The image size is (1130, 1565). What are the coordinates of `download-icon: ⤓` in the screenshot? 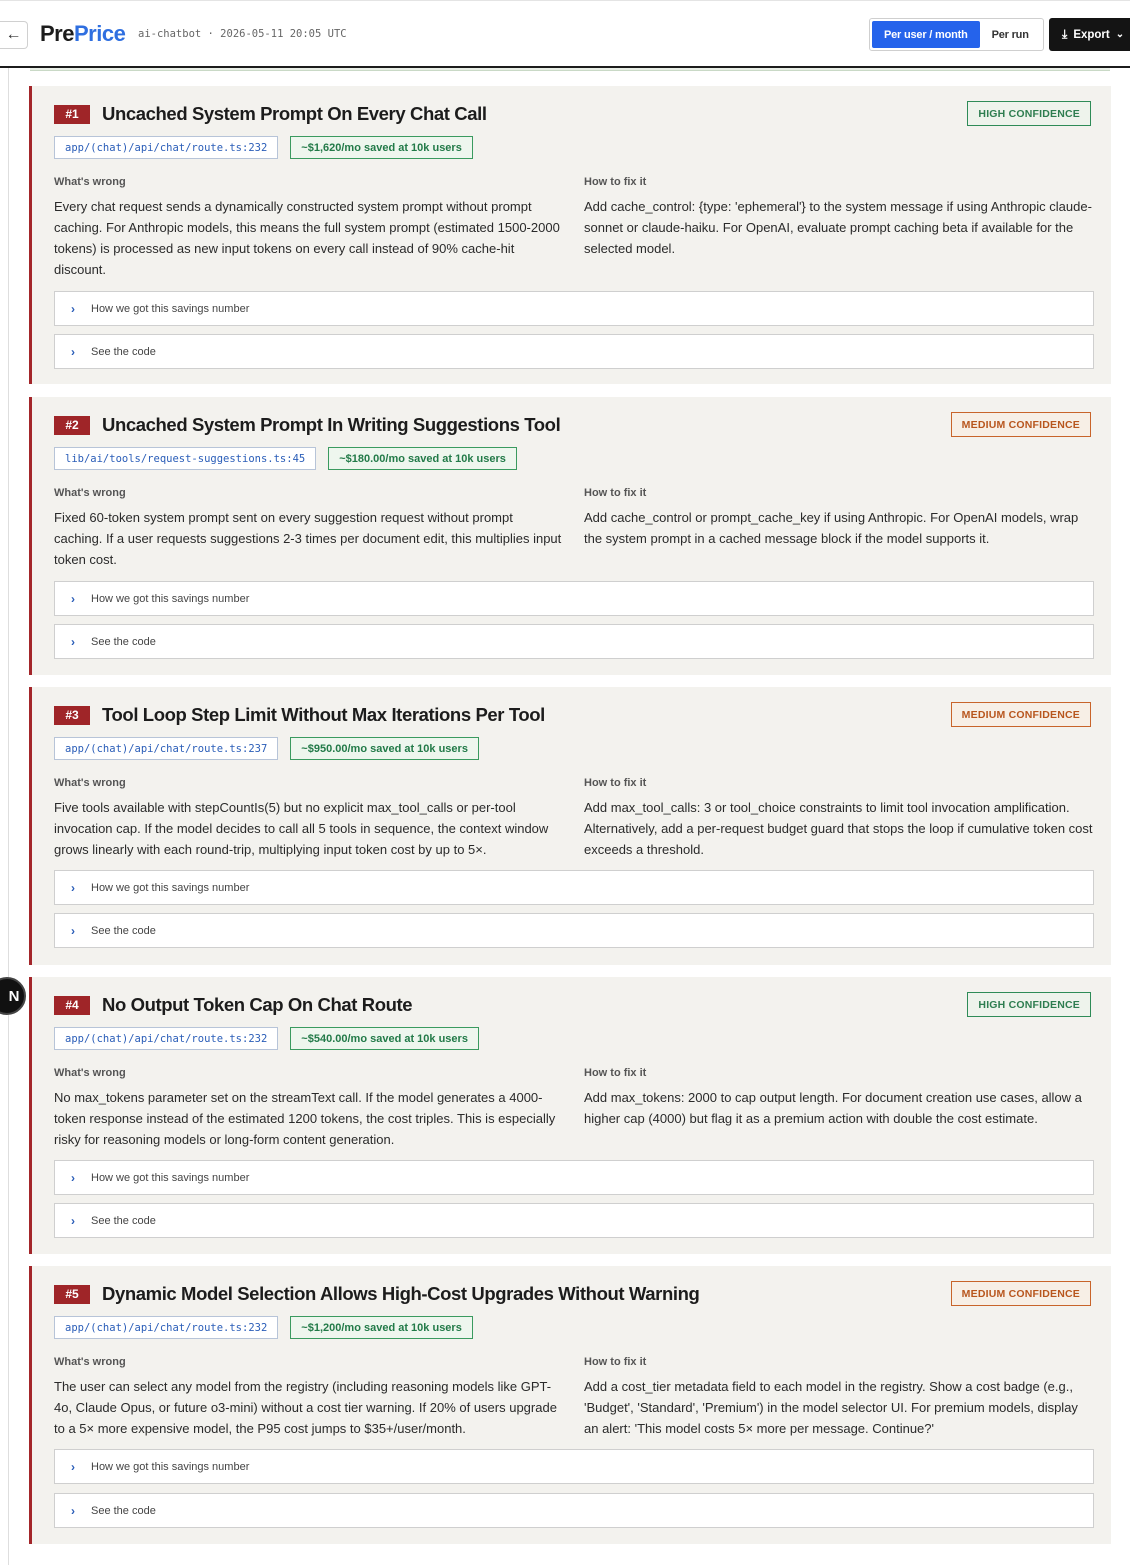 It's located at (1065, 34).